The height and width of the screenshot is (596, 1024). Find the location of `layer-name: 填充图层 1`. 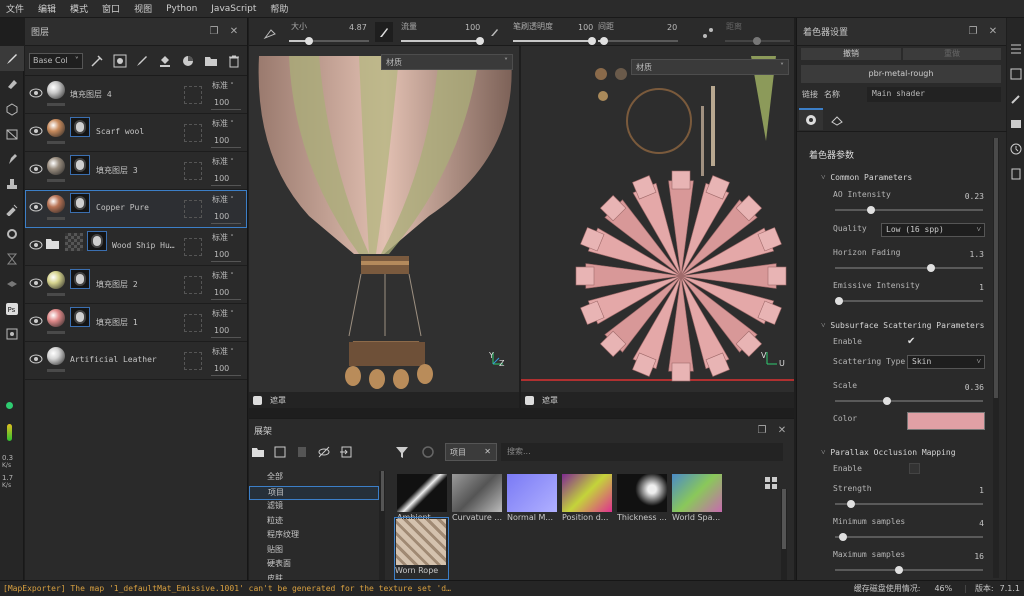

layer-name: 填充图层 1 is located at coordinates (117, 322).